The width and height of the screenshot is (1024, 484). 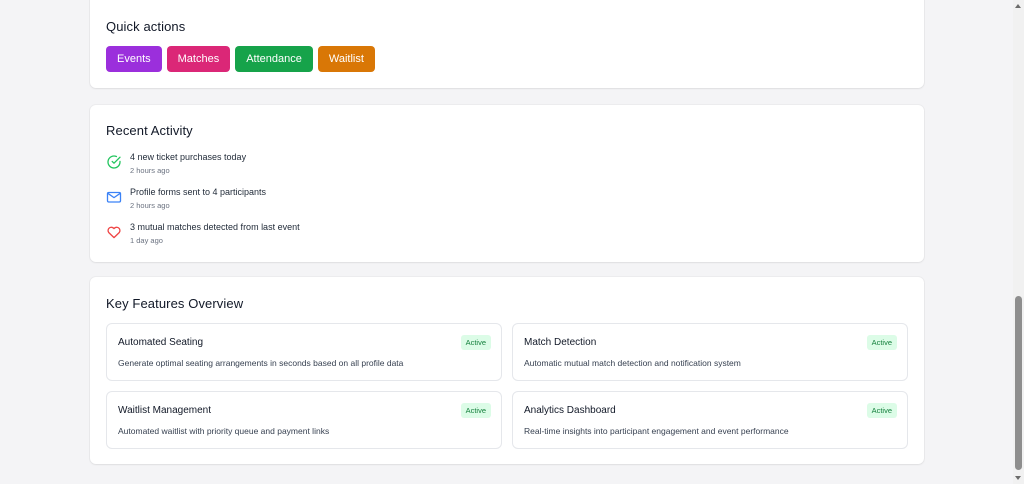 What do you see at coordinates (164, 410) in the screenshot?
I see `feature-title: Waitlist Management` at bounding box center [164, 410].